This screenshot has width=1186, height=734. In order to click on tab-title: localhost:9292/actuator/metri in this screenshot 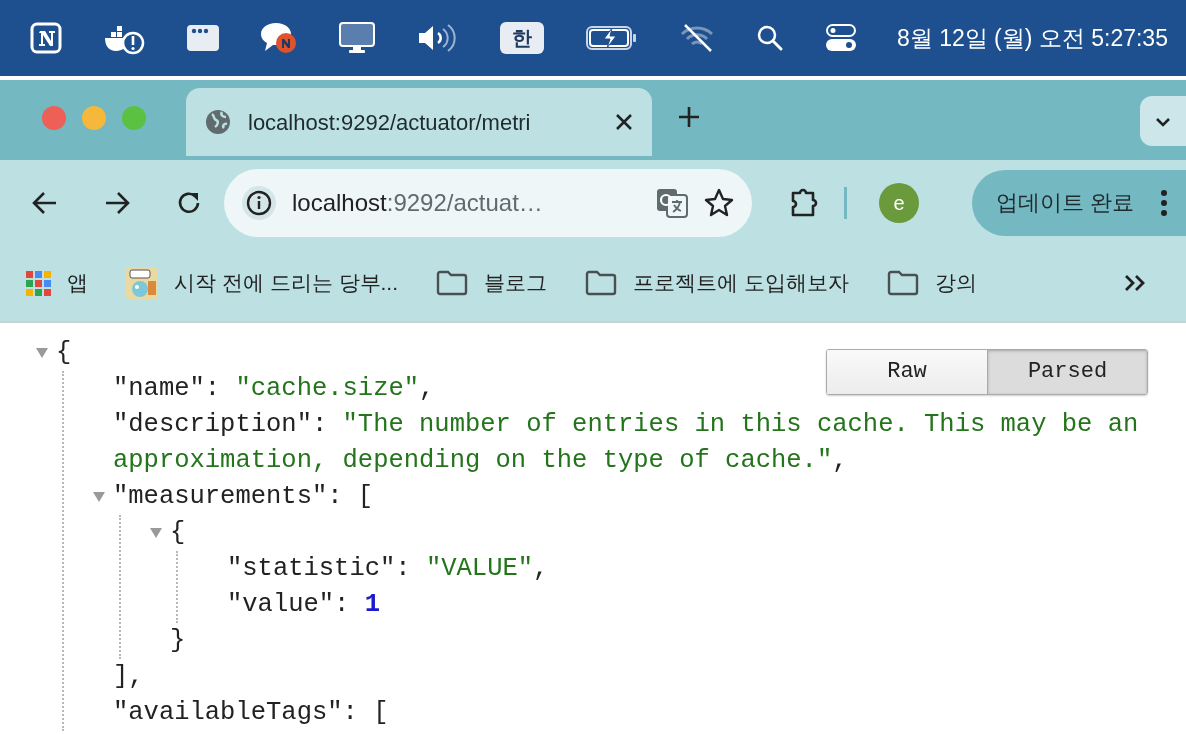, I will do `click(390, 122)`.